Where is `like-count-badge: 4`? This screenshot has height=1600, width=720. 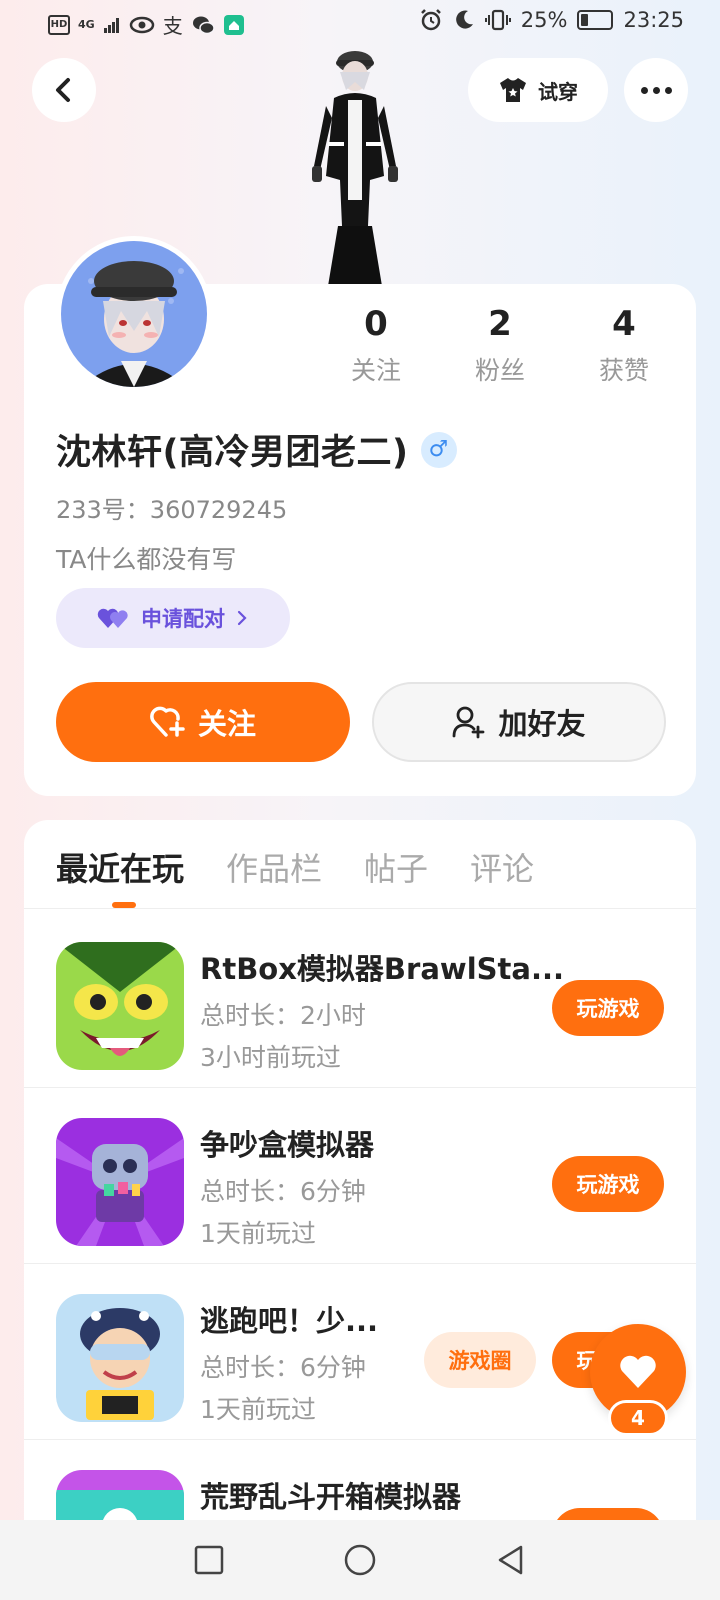 like-count-badge: 4 is located at coordinates (638, 1418).